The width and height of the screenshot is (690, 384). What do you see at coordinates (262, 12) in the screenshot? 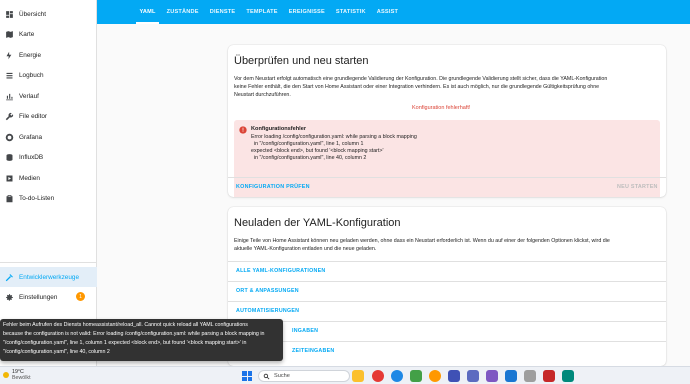
I see `tab: TEMPLATE` at bounding box center [262, 12].